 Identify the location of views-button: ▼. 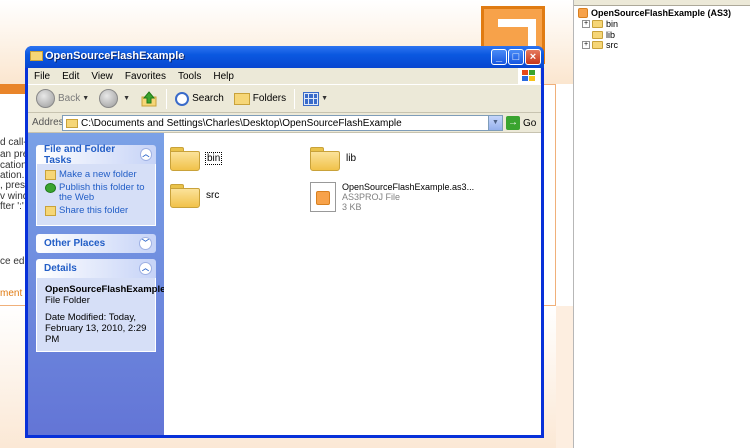
(315, 99).